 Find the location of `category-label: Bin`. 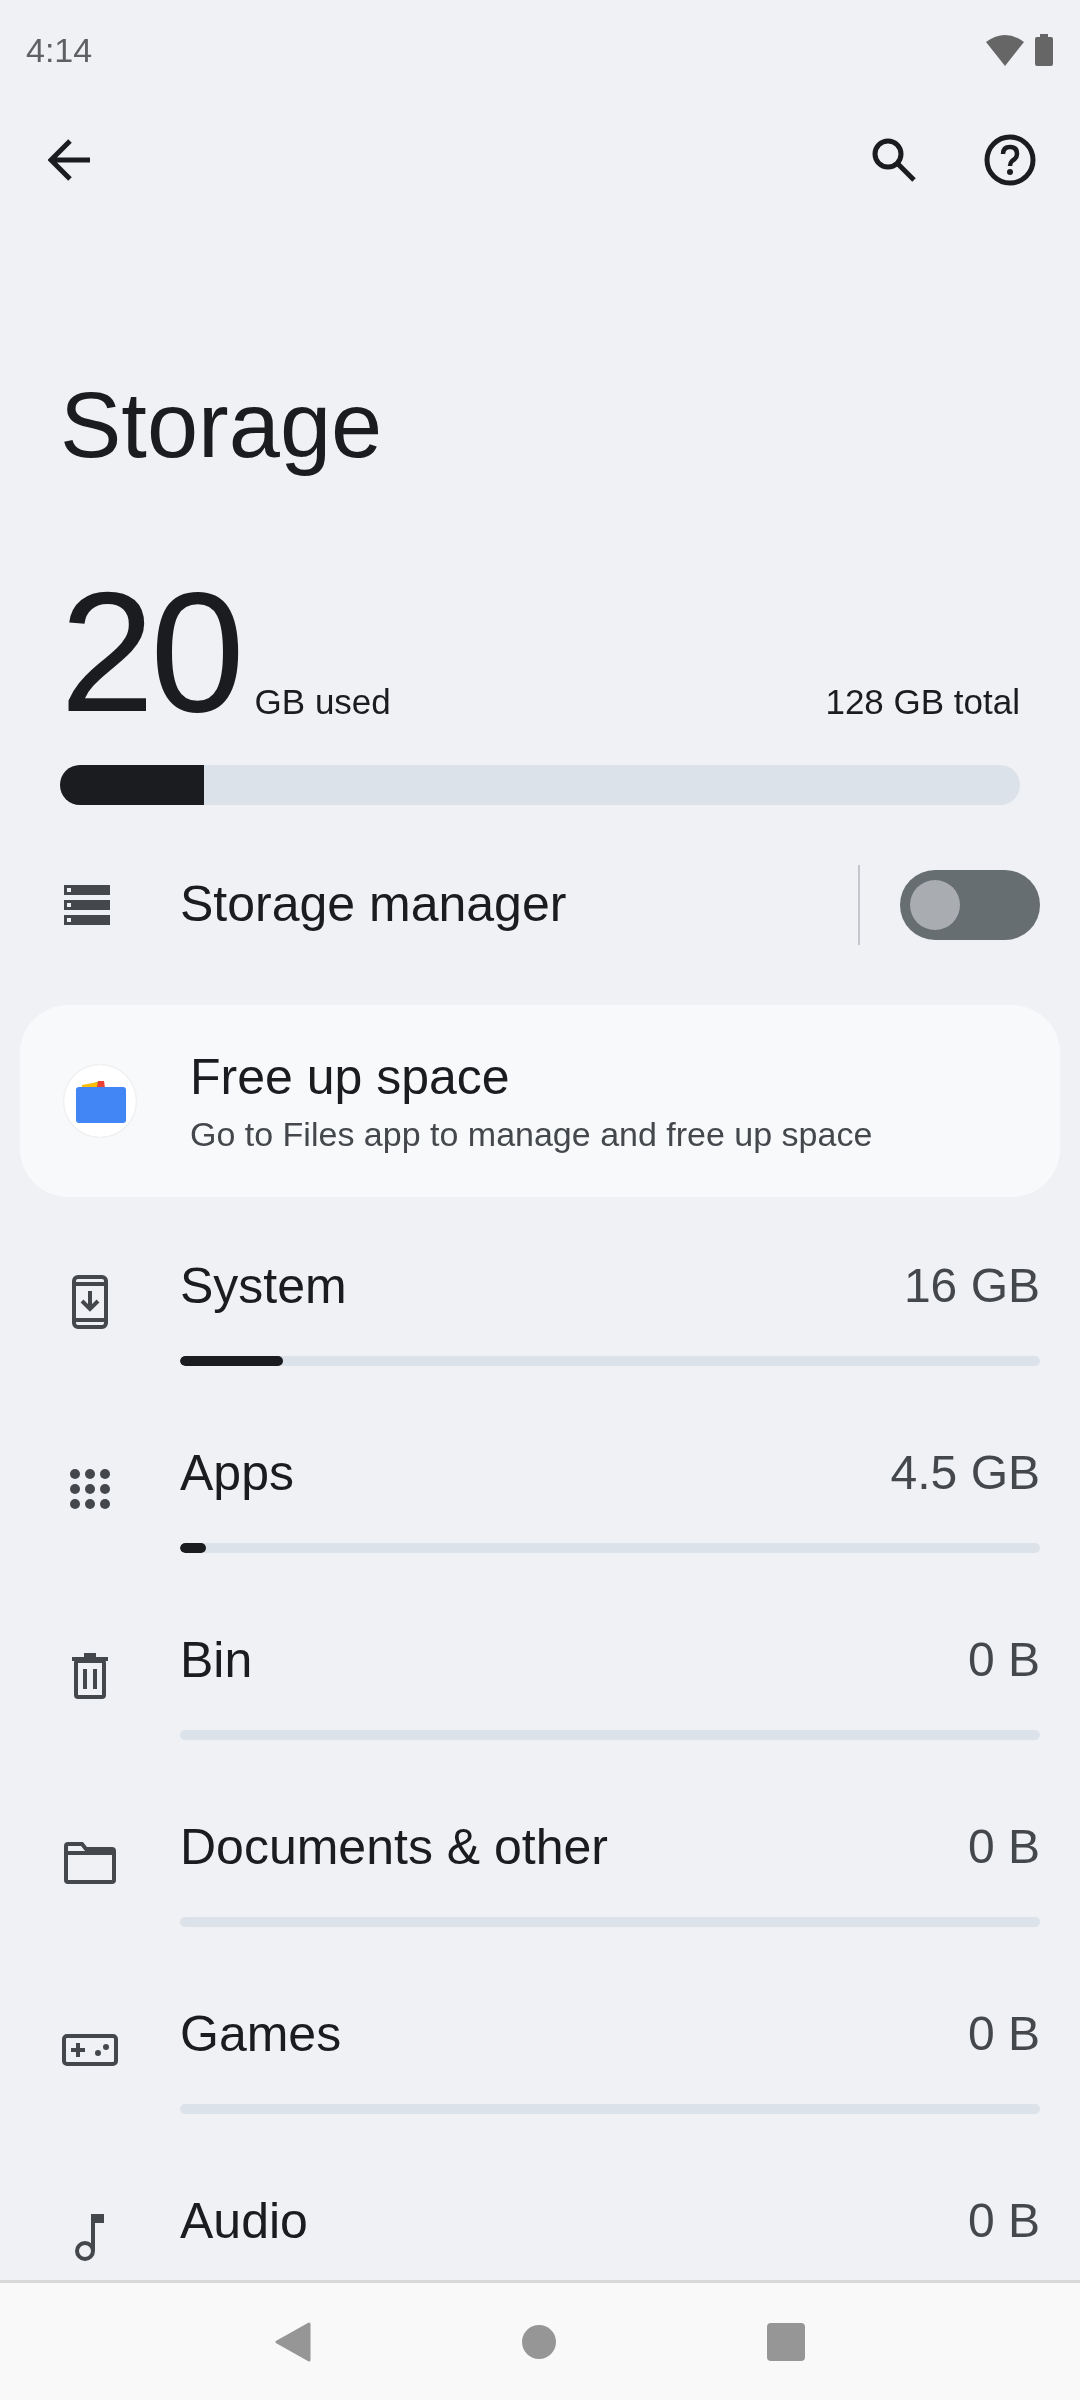

category-label: Bin is located at coordinates (216, 1660).